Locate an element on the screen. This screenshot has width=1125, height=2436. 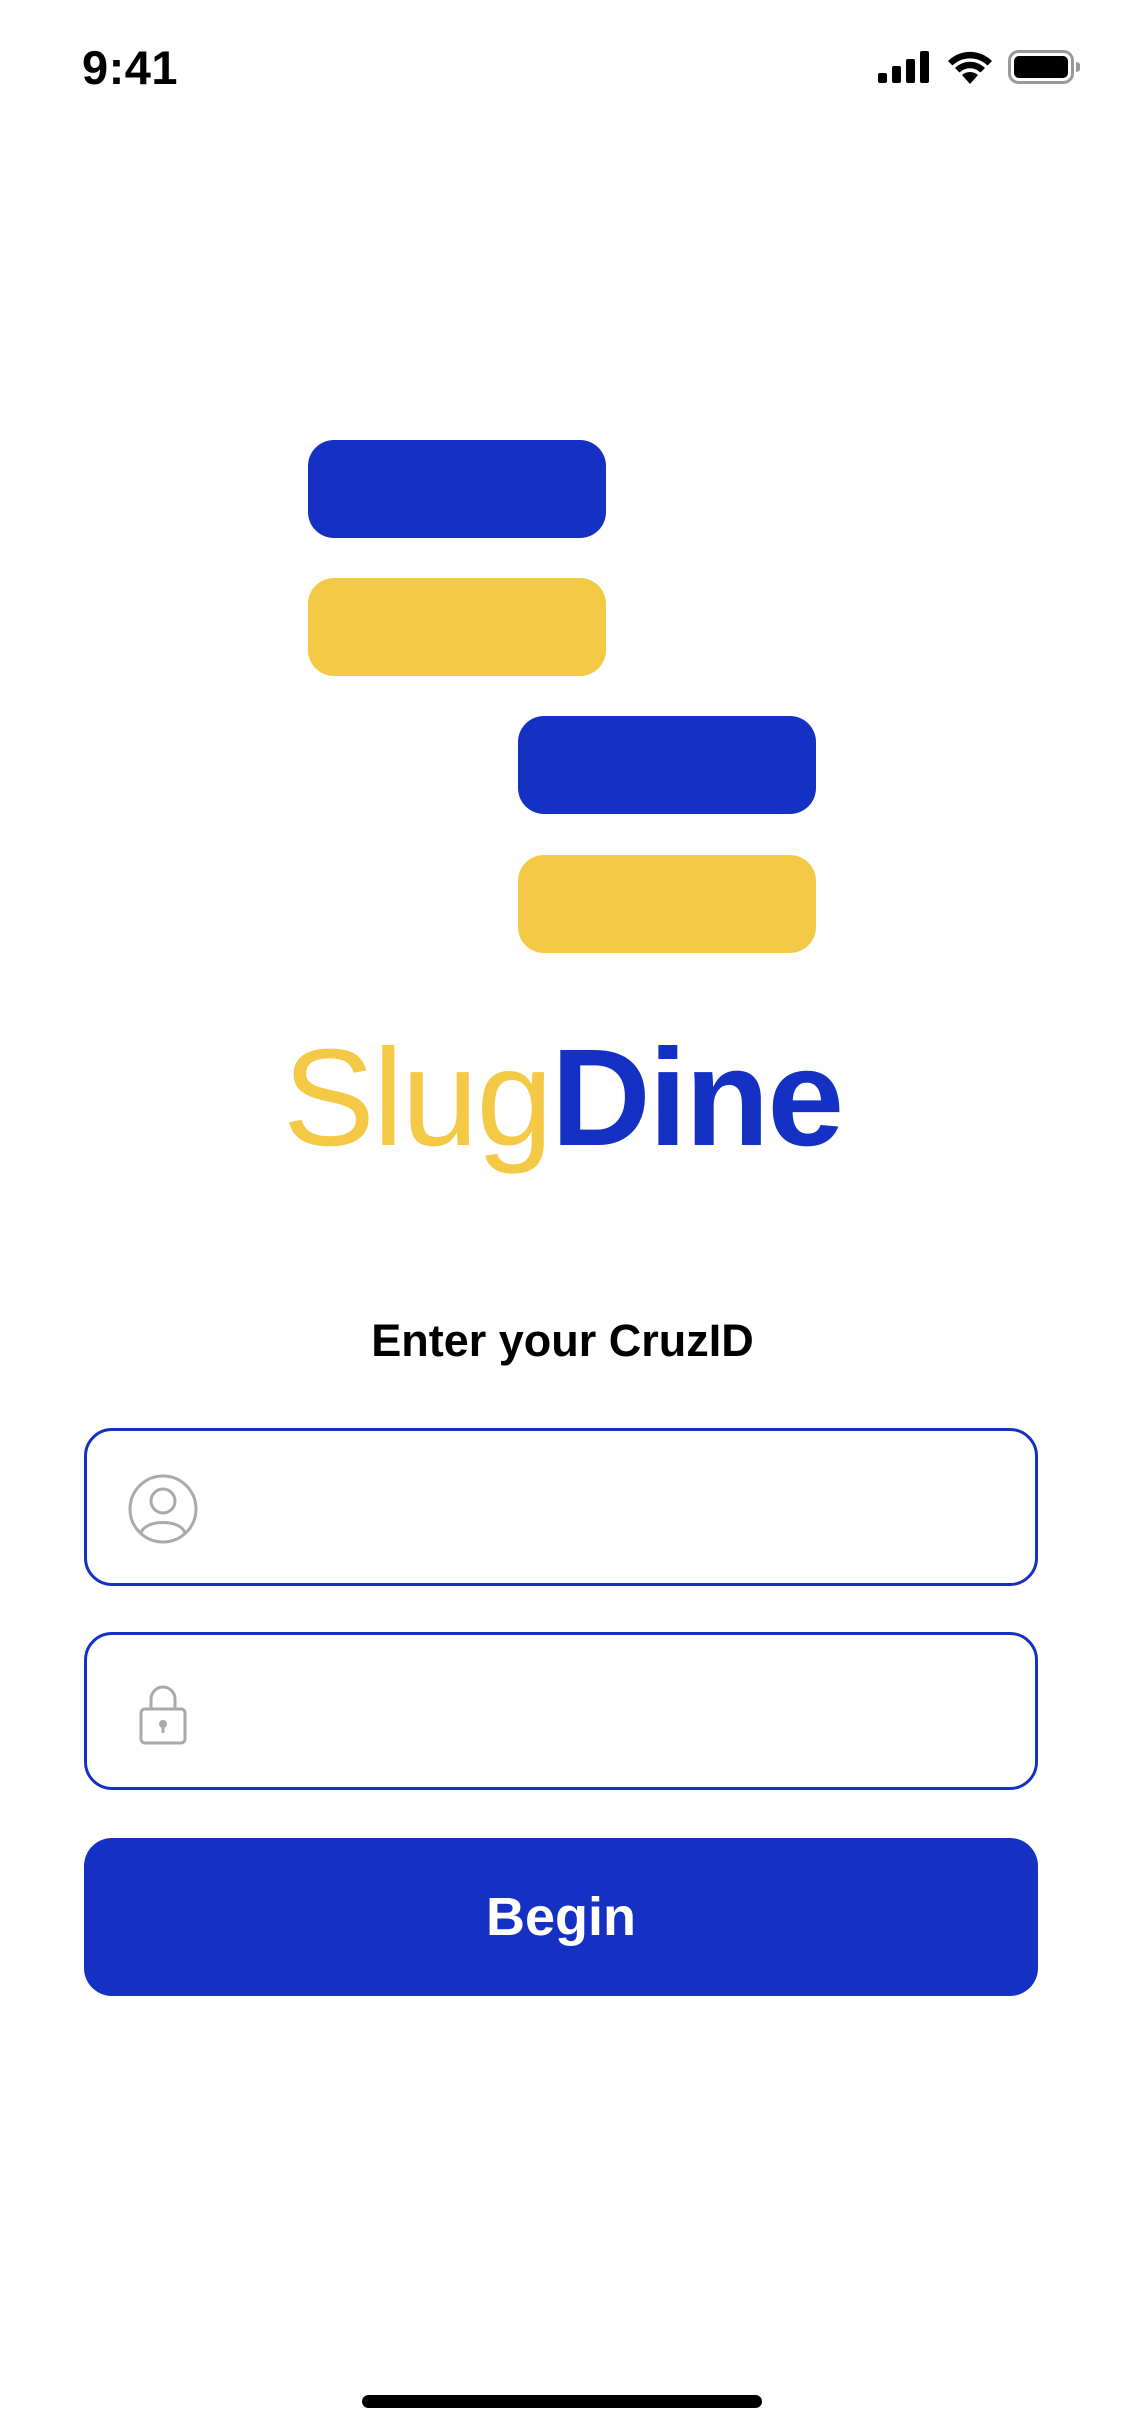
wordmark-slug: Slug is located at coordinates (417, 1098).